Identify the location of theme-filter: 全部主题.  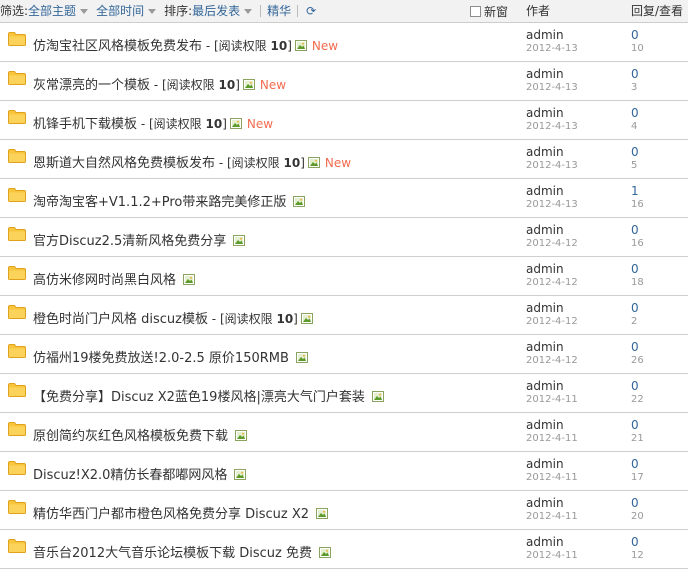
(52, 11).